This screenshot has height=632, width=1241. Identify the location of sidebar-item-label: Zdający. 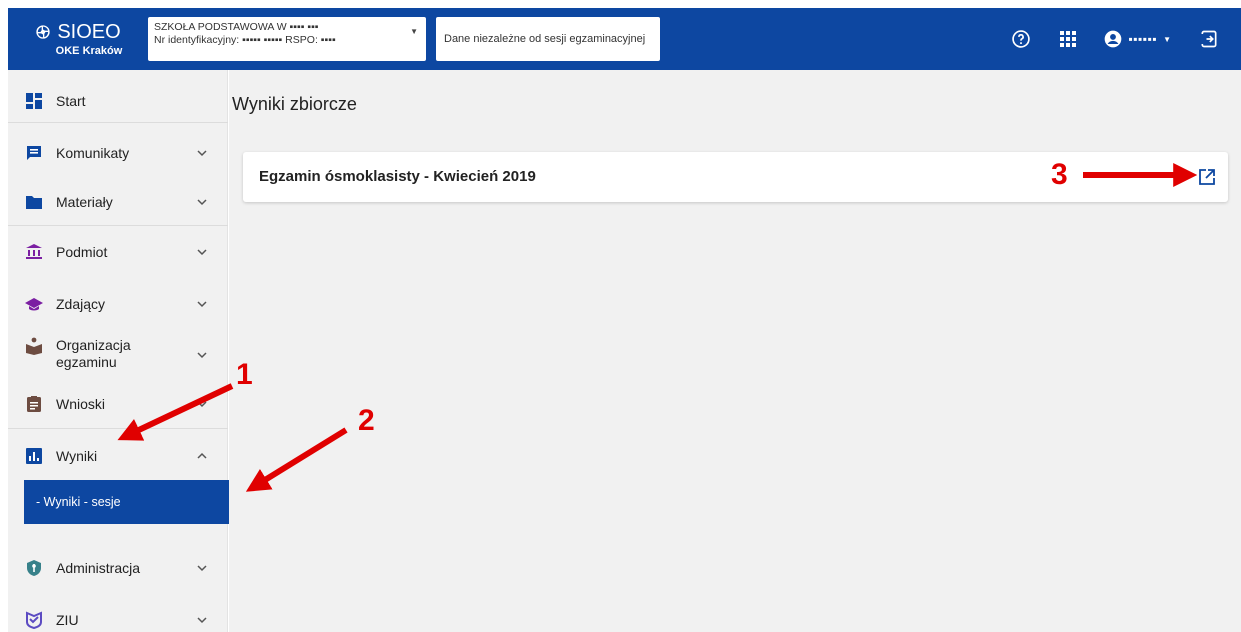
(81, 303).